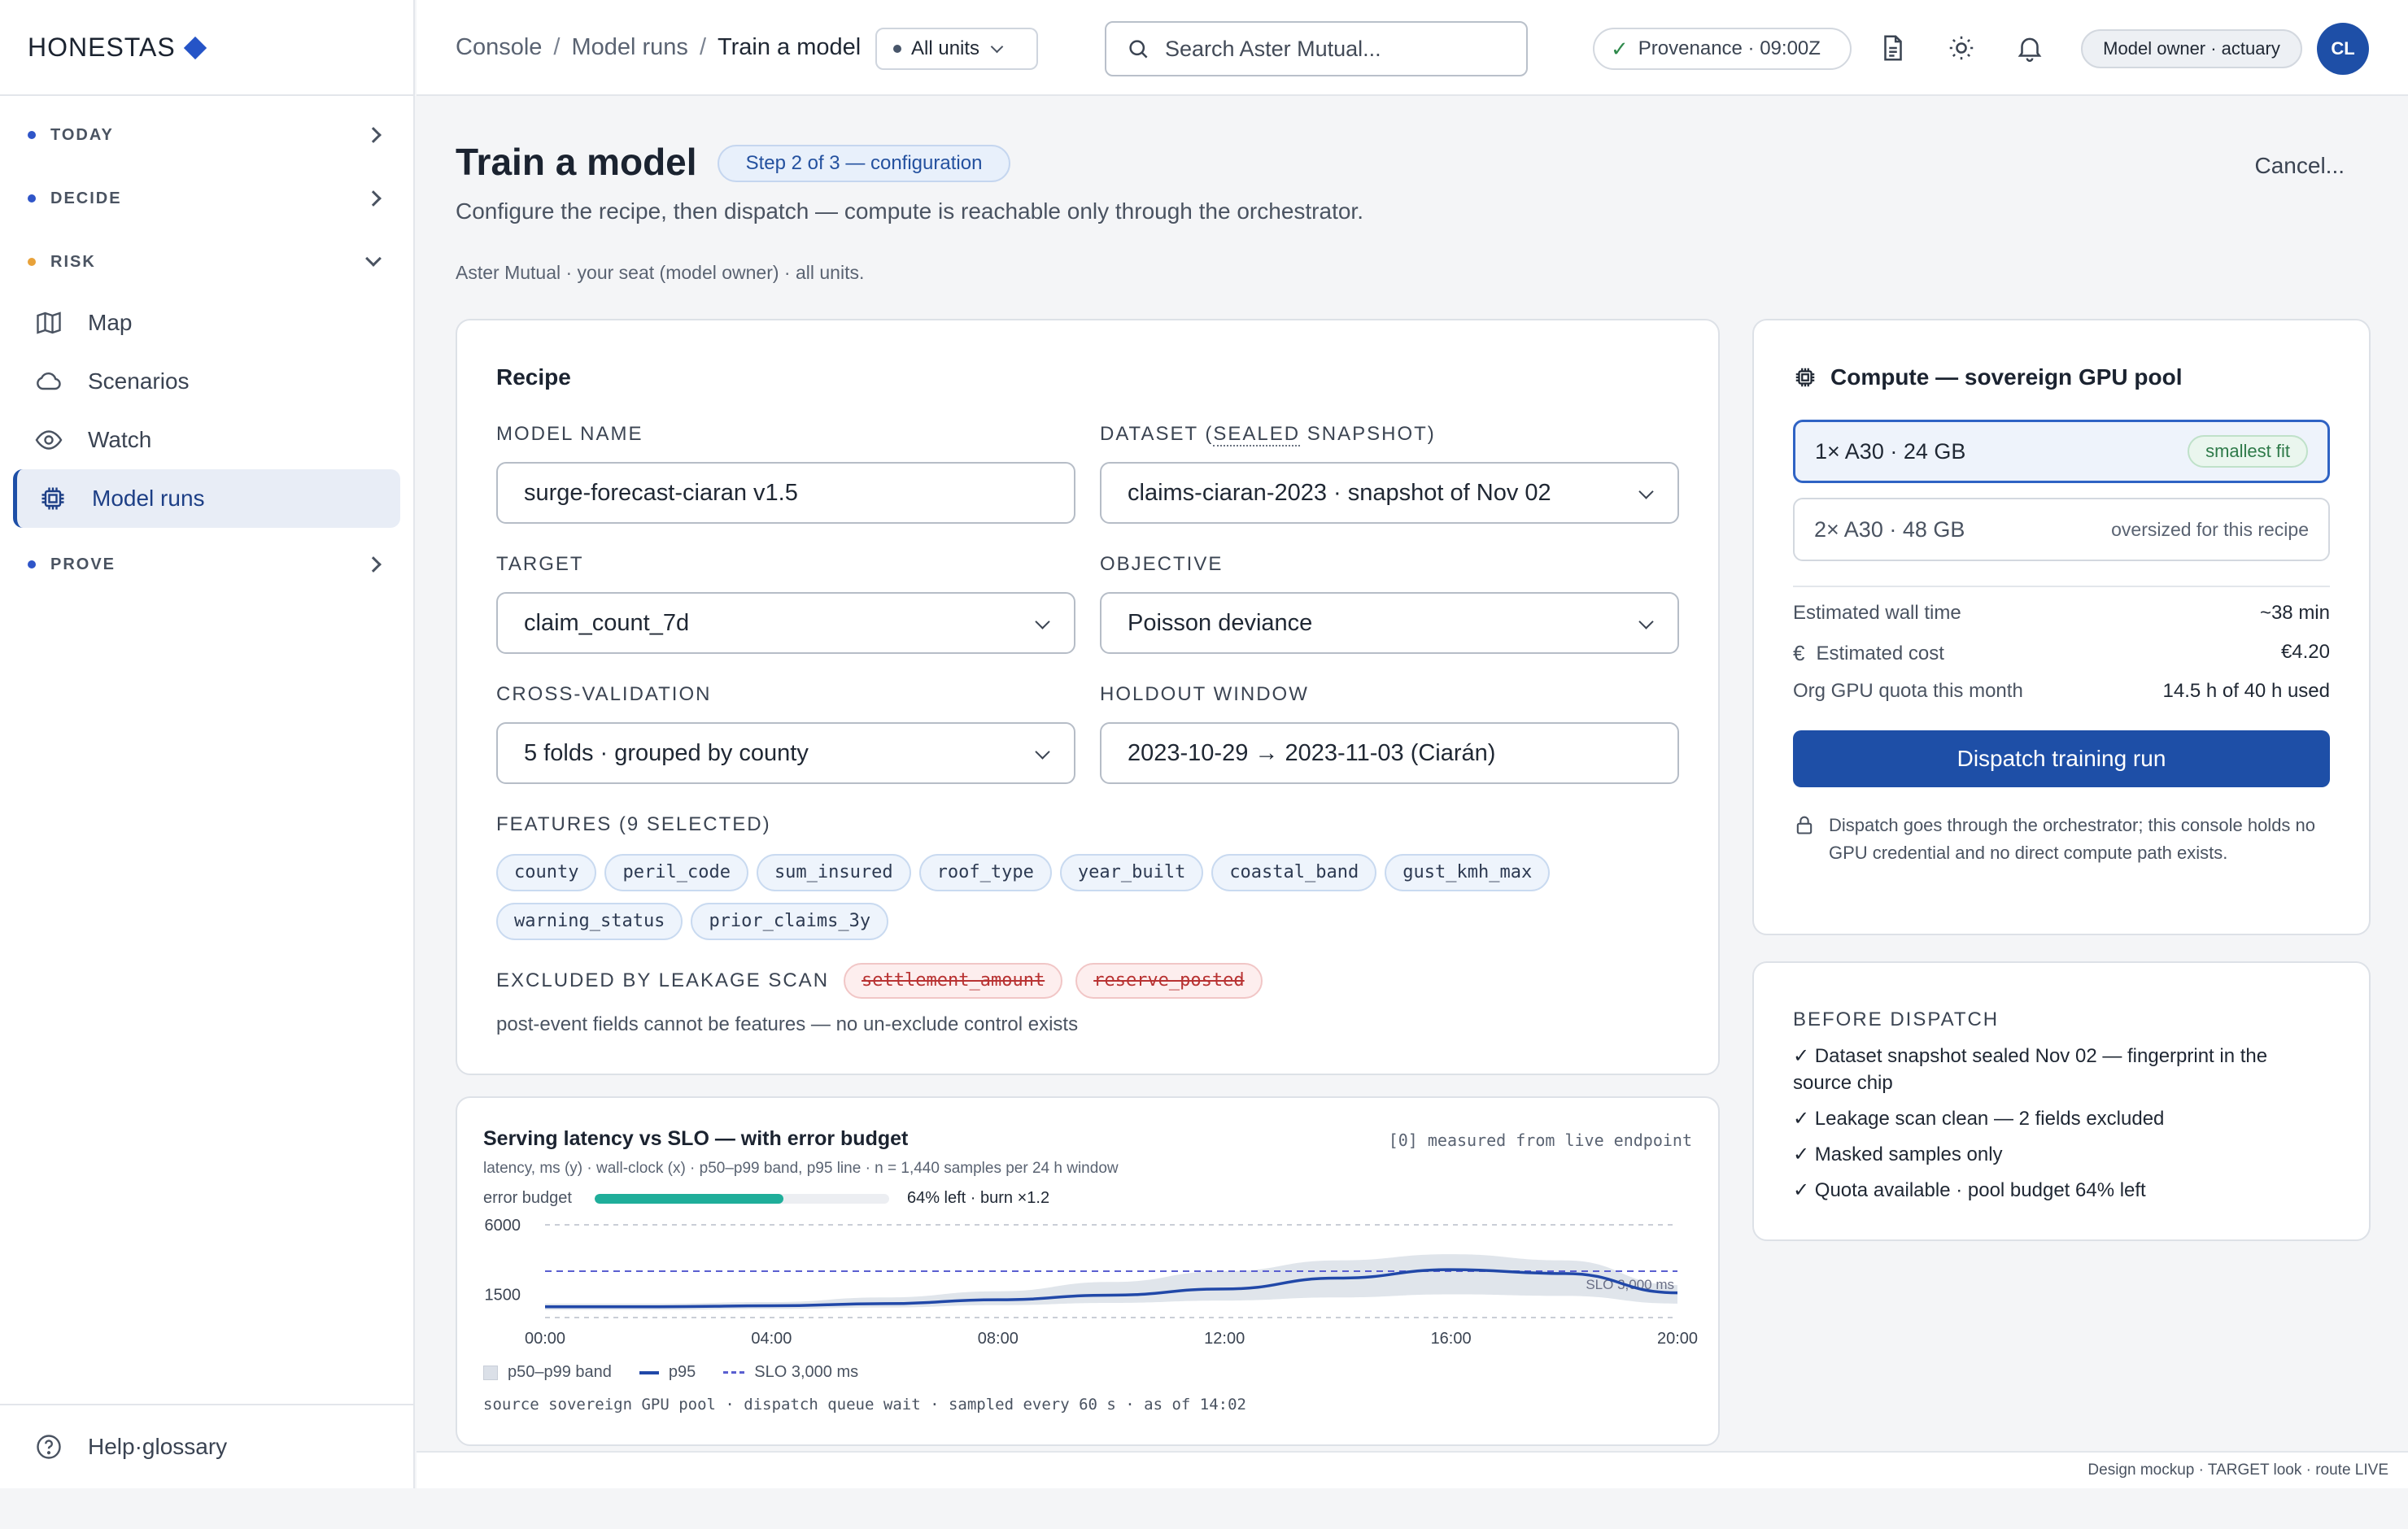 This screenshot has width=2408, height=1529. What do you see at coordinates (629, 47) in the screenshot?
I see `breadcrumb-model-runs: Model runs` at bounding box center [629, 47].